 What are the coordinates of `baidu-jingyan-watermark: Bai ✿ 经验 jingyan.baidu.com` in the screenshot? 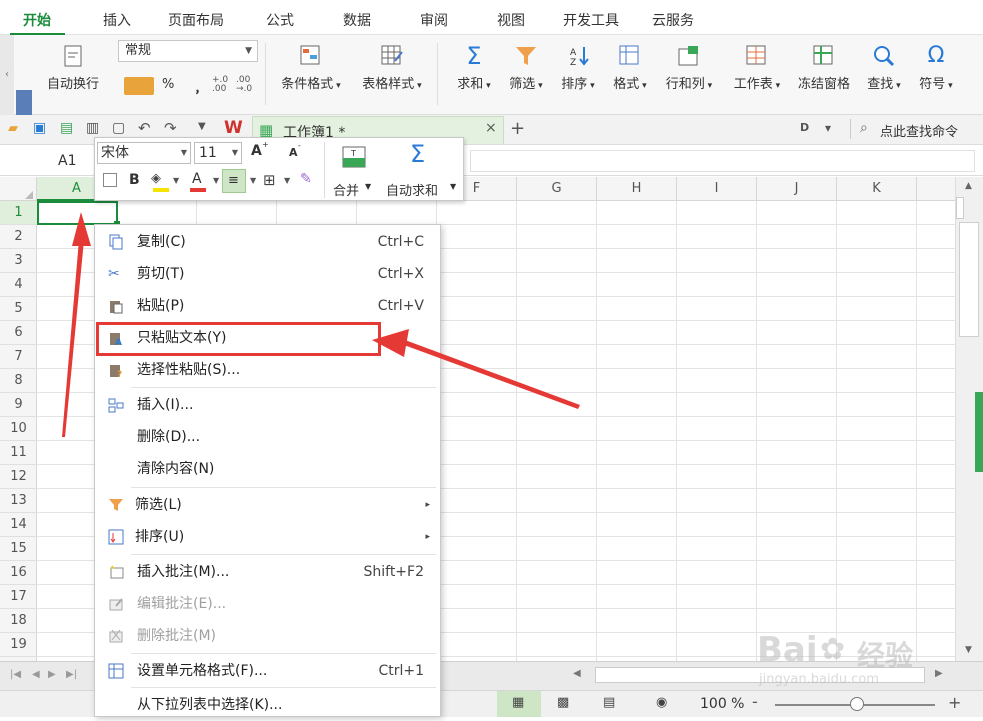 It's located at (857, 661).